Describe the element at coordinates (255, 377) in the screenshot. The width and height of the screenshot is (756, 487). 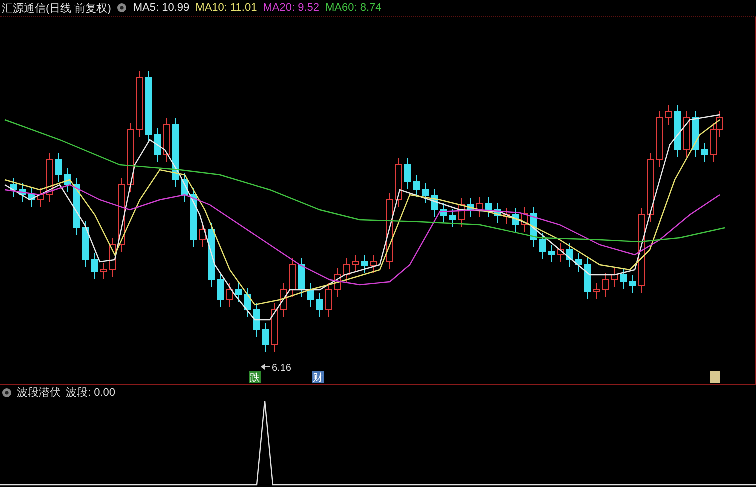
I see `event-badge: 跌` at that location.